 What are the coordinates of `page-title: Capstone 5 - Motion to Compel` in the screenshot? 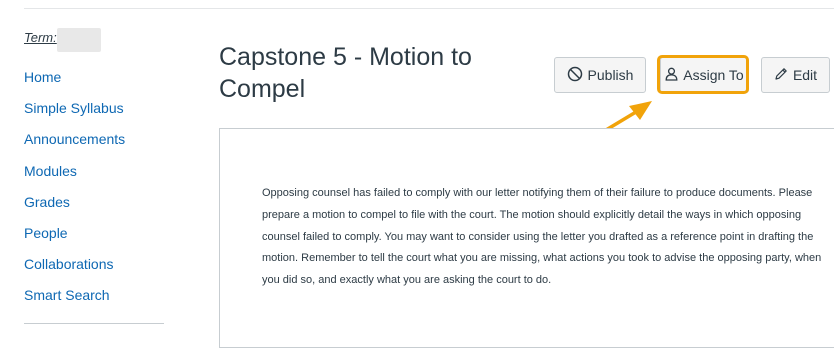 It's located at (345, 73).